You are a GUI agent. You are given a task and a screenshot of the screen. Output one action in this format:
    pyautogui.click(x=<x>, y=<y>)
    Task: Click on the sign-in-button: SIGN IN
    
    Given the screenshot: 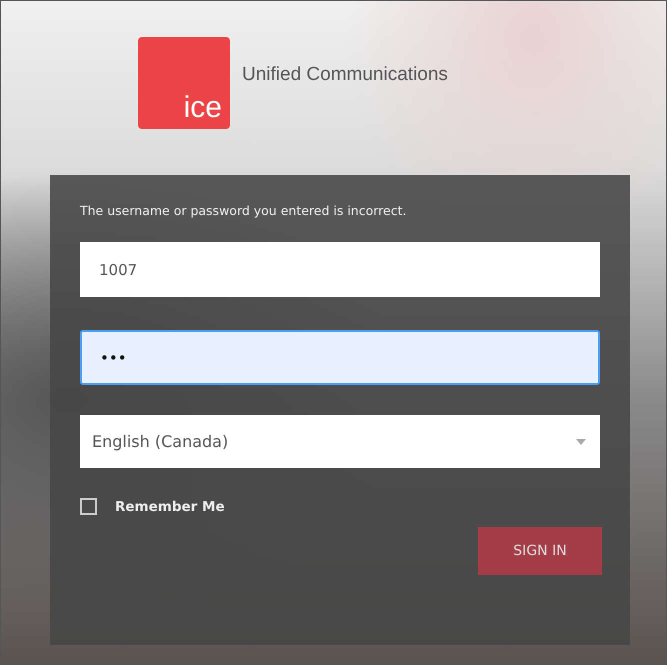 What is the action you would take?
    pyautogui.click(x=540, y=551)
    